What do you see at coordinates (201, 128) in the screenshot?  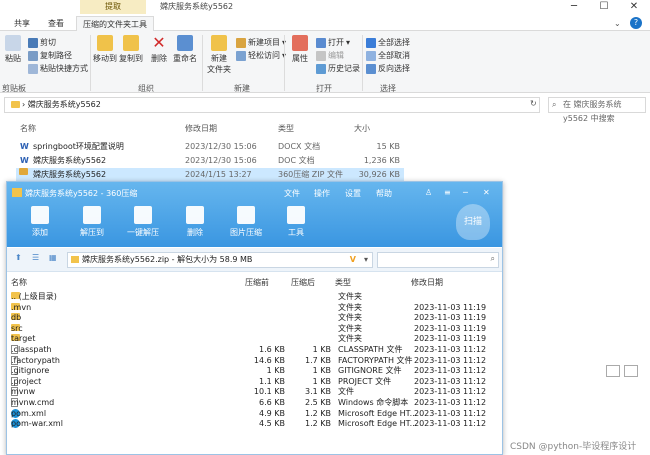 I see `column-header-date: 修改日期` at bounding box center [201, 128].